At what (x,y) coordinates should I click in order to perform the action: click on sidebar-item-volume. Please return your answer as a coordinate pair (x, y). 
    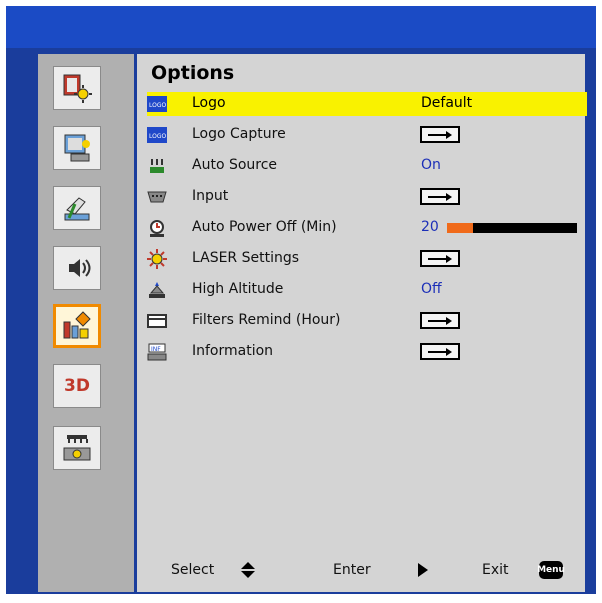
    Looking at the image, I should click on (77, 268).